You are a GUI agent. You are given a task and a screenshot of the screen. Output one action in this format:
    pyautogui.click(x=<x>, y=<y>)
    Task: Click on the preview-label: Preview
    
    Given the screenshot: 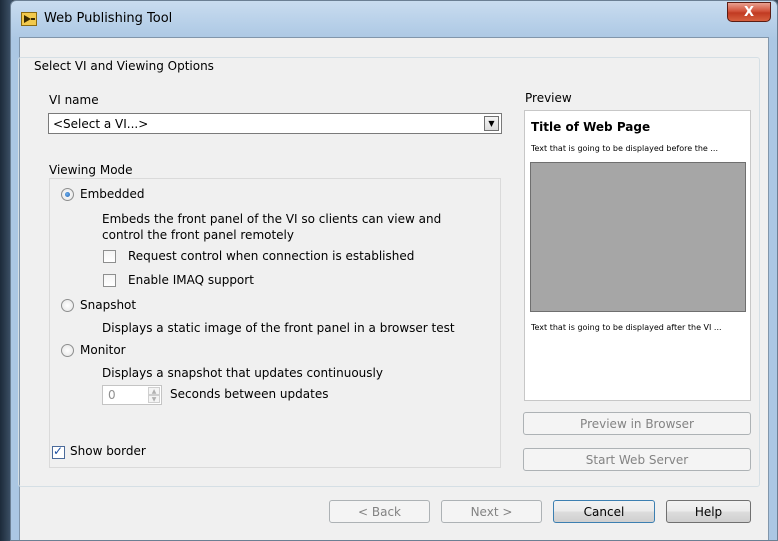 What is the action you would take?
    pyautogui.click(x=548, y=98)
    